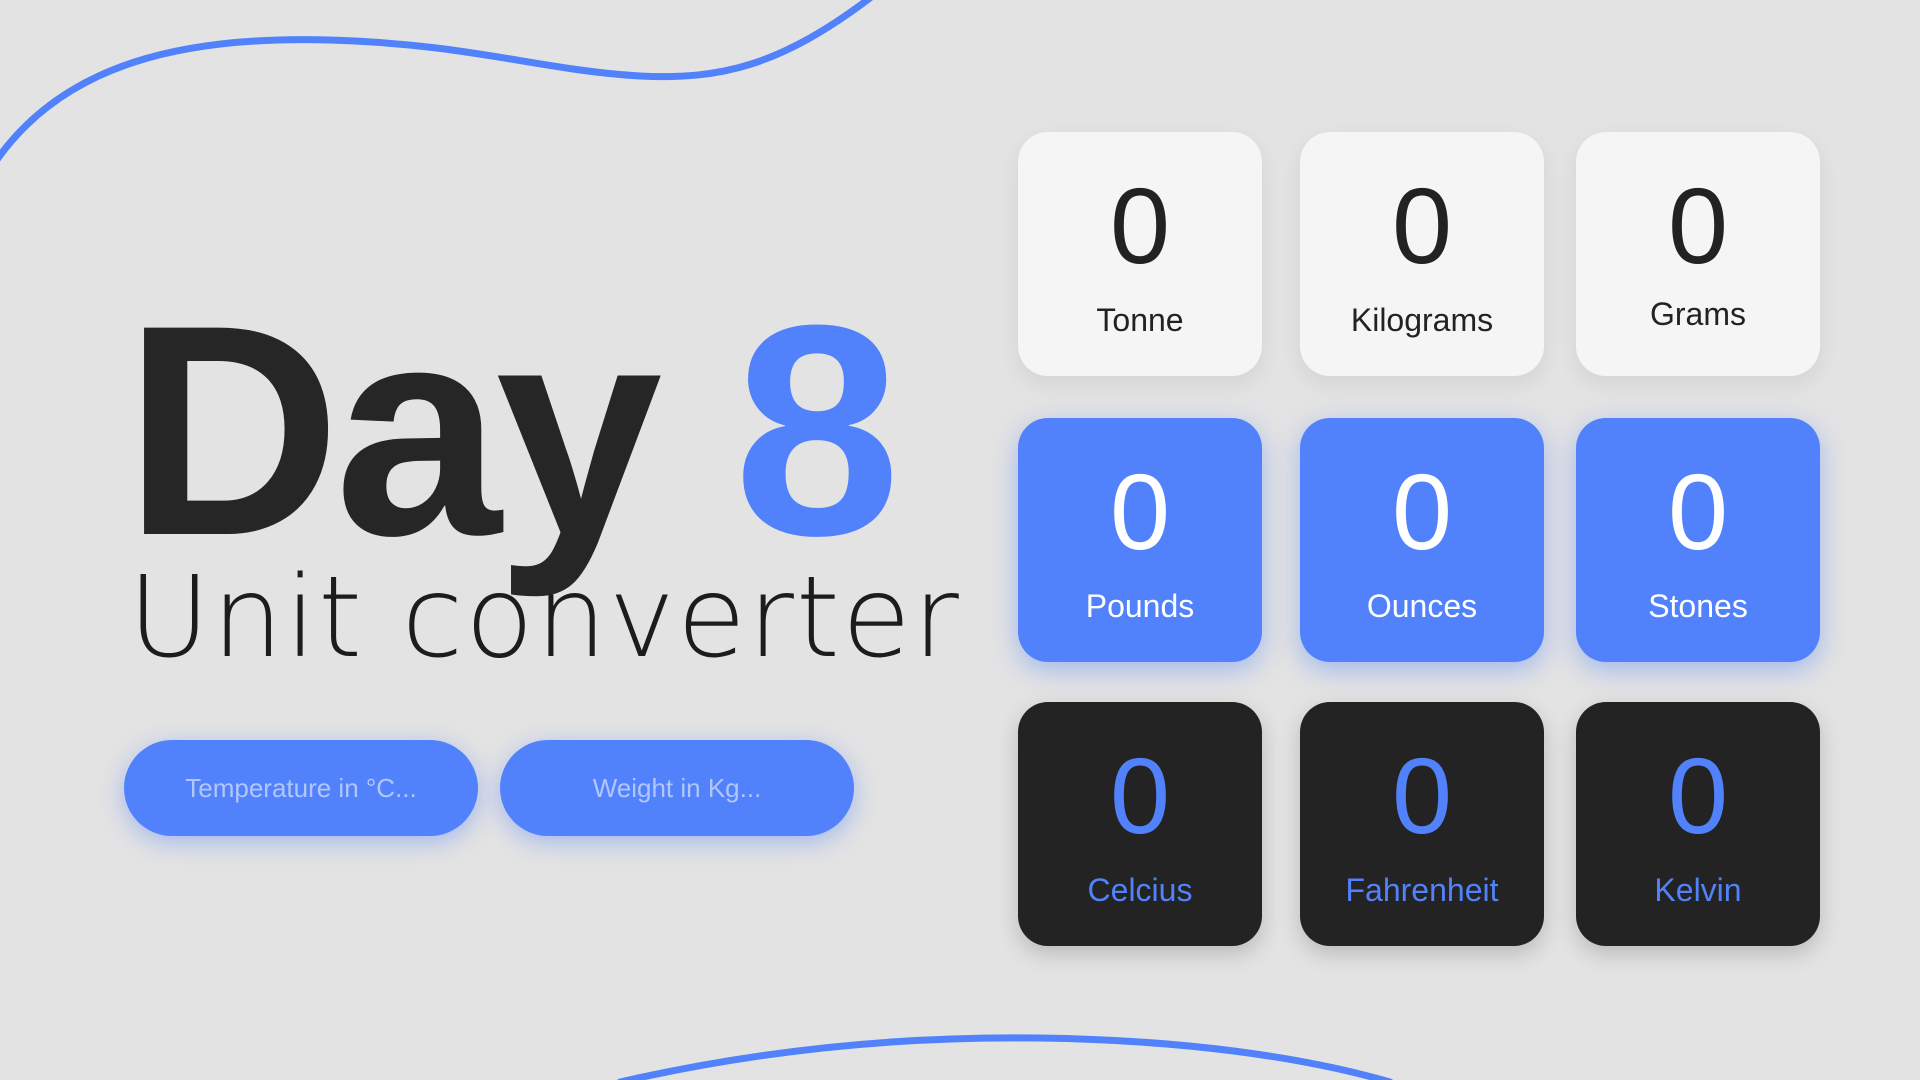 The width and height of the screenshot is (1920, 1080). Describe the element at coordinates (1422, 890) in the screenshot. I see `tile-label: Fahrenheit` at that location.